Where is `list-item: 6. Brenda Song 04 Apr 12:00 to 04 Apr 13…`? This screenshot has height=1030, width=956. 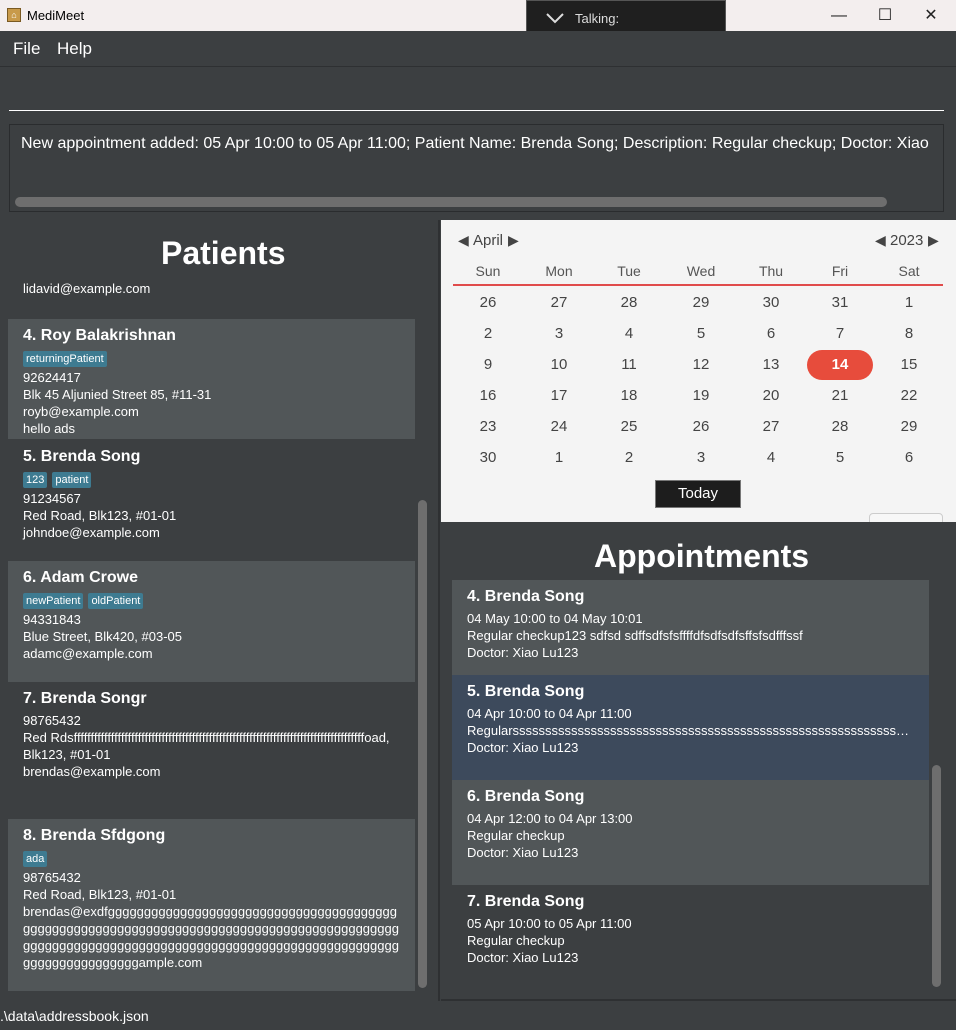
list-item: 6. Brenda Song 04 Apr 12:00 to 04 Apr 13… is located at coordinates (690, 832).